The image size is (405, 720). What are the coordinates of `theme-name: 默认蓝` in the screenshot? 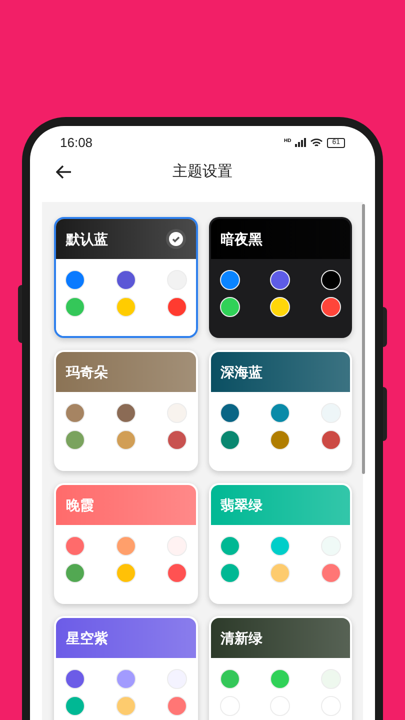 It's located at (87, 239).